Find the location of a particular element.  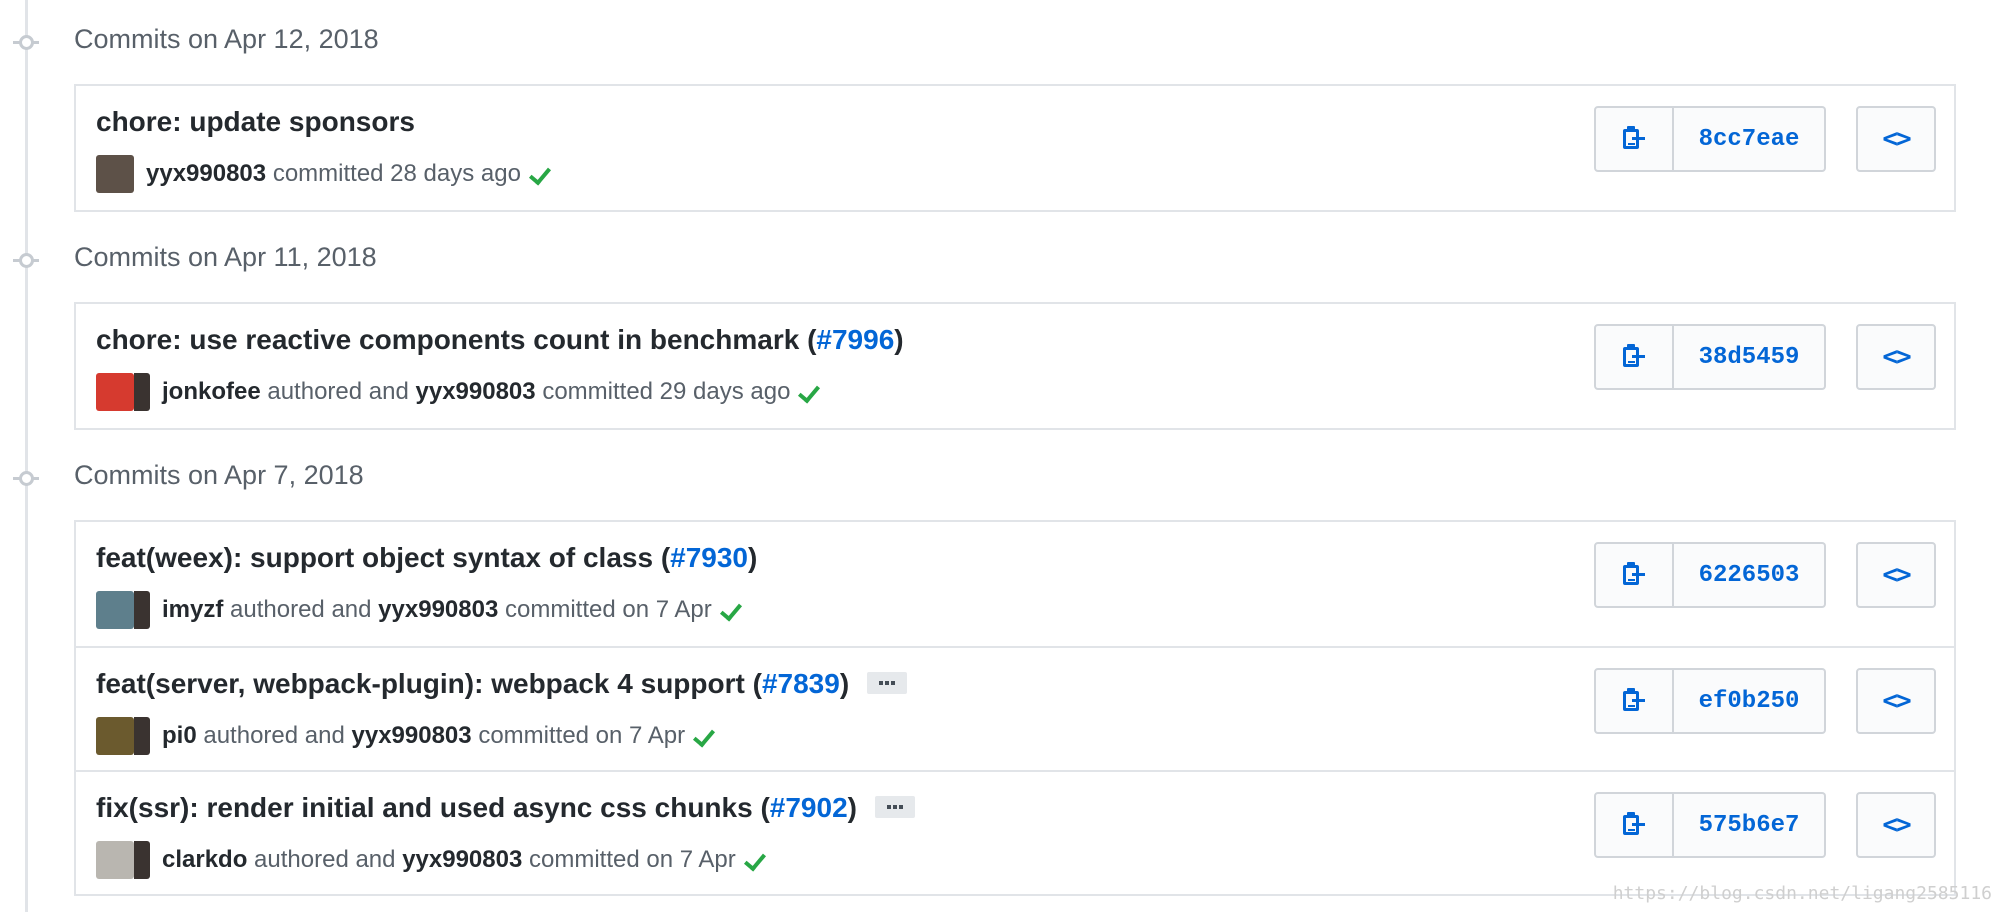

day-title: Commits on Apr 12, 2018 is located at coordinates (226, 39).